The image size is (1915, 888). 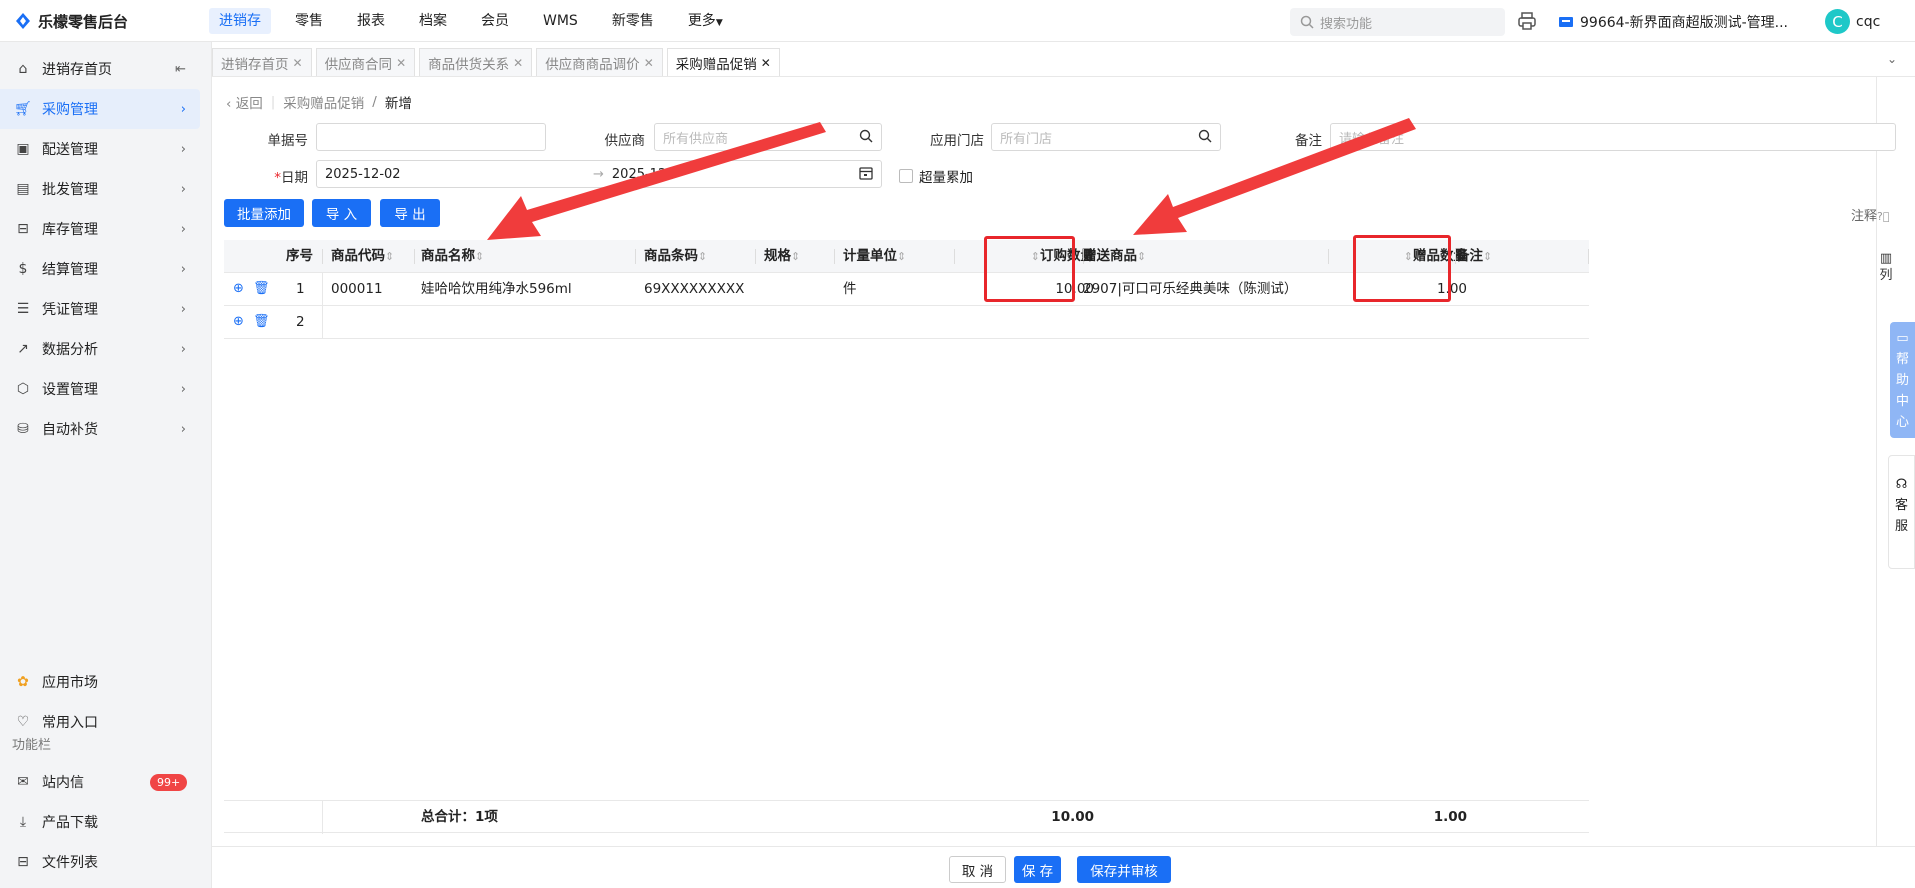 I want to click on remark-input: 请输入备注, so click(x=1613, y=137).